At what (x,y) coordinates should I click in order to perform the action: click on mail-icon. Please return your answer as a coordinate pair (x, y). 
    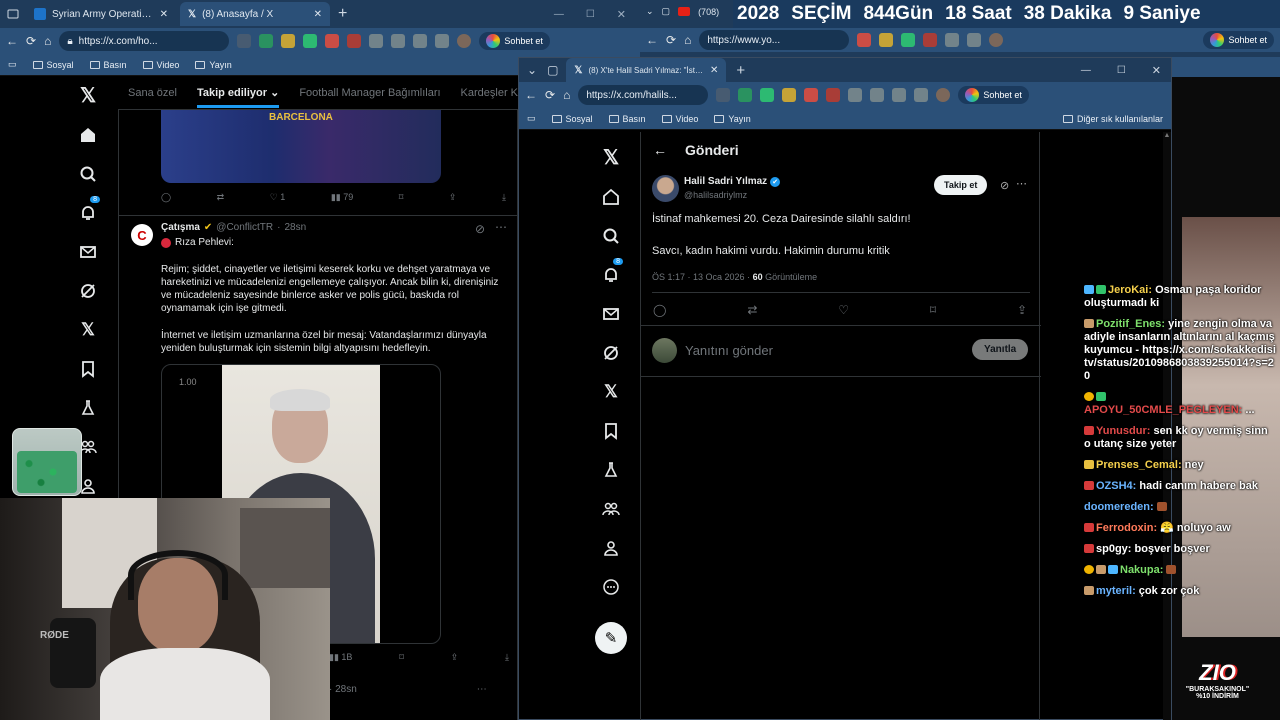
    Looking at the image, I should click on (611, 313).